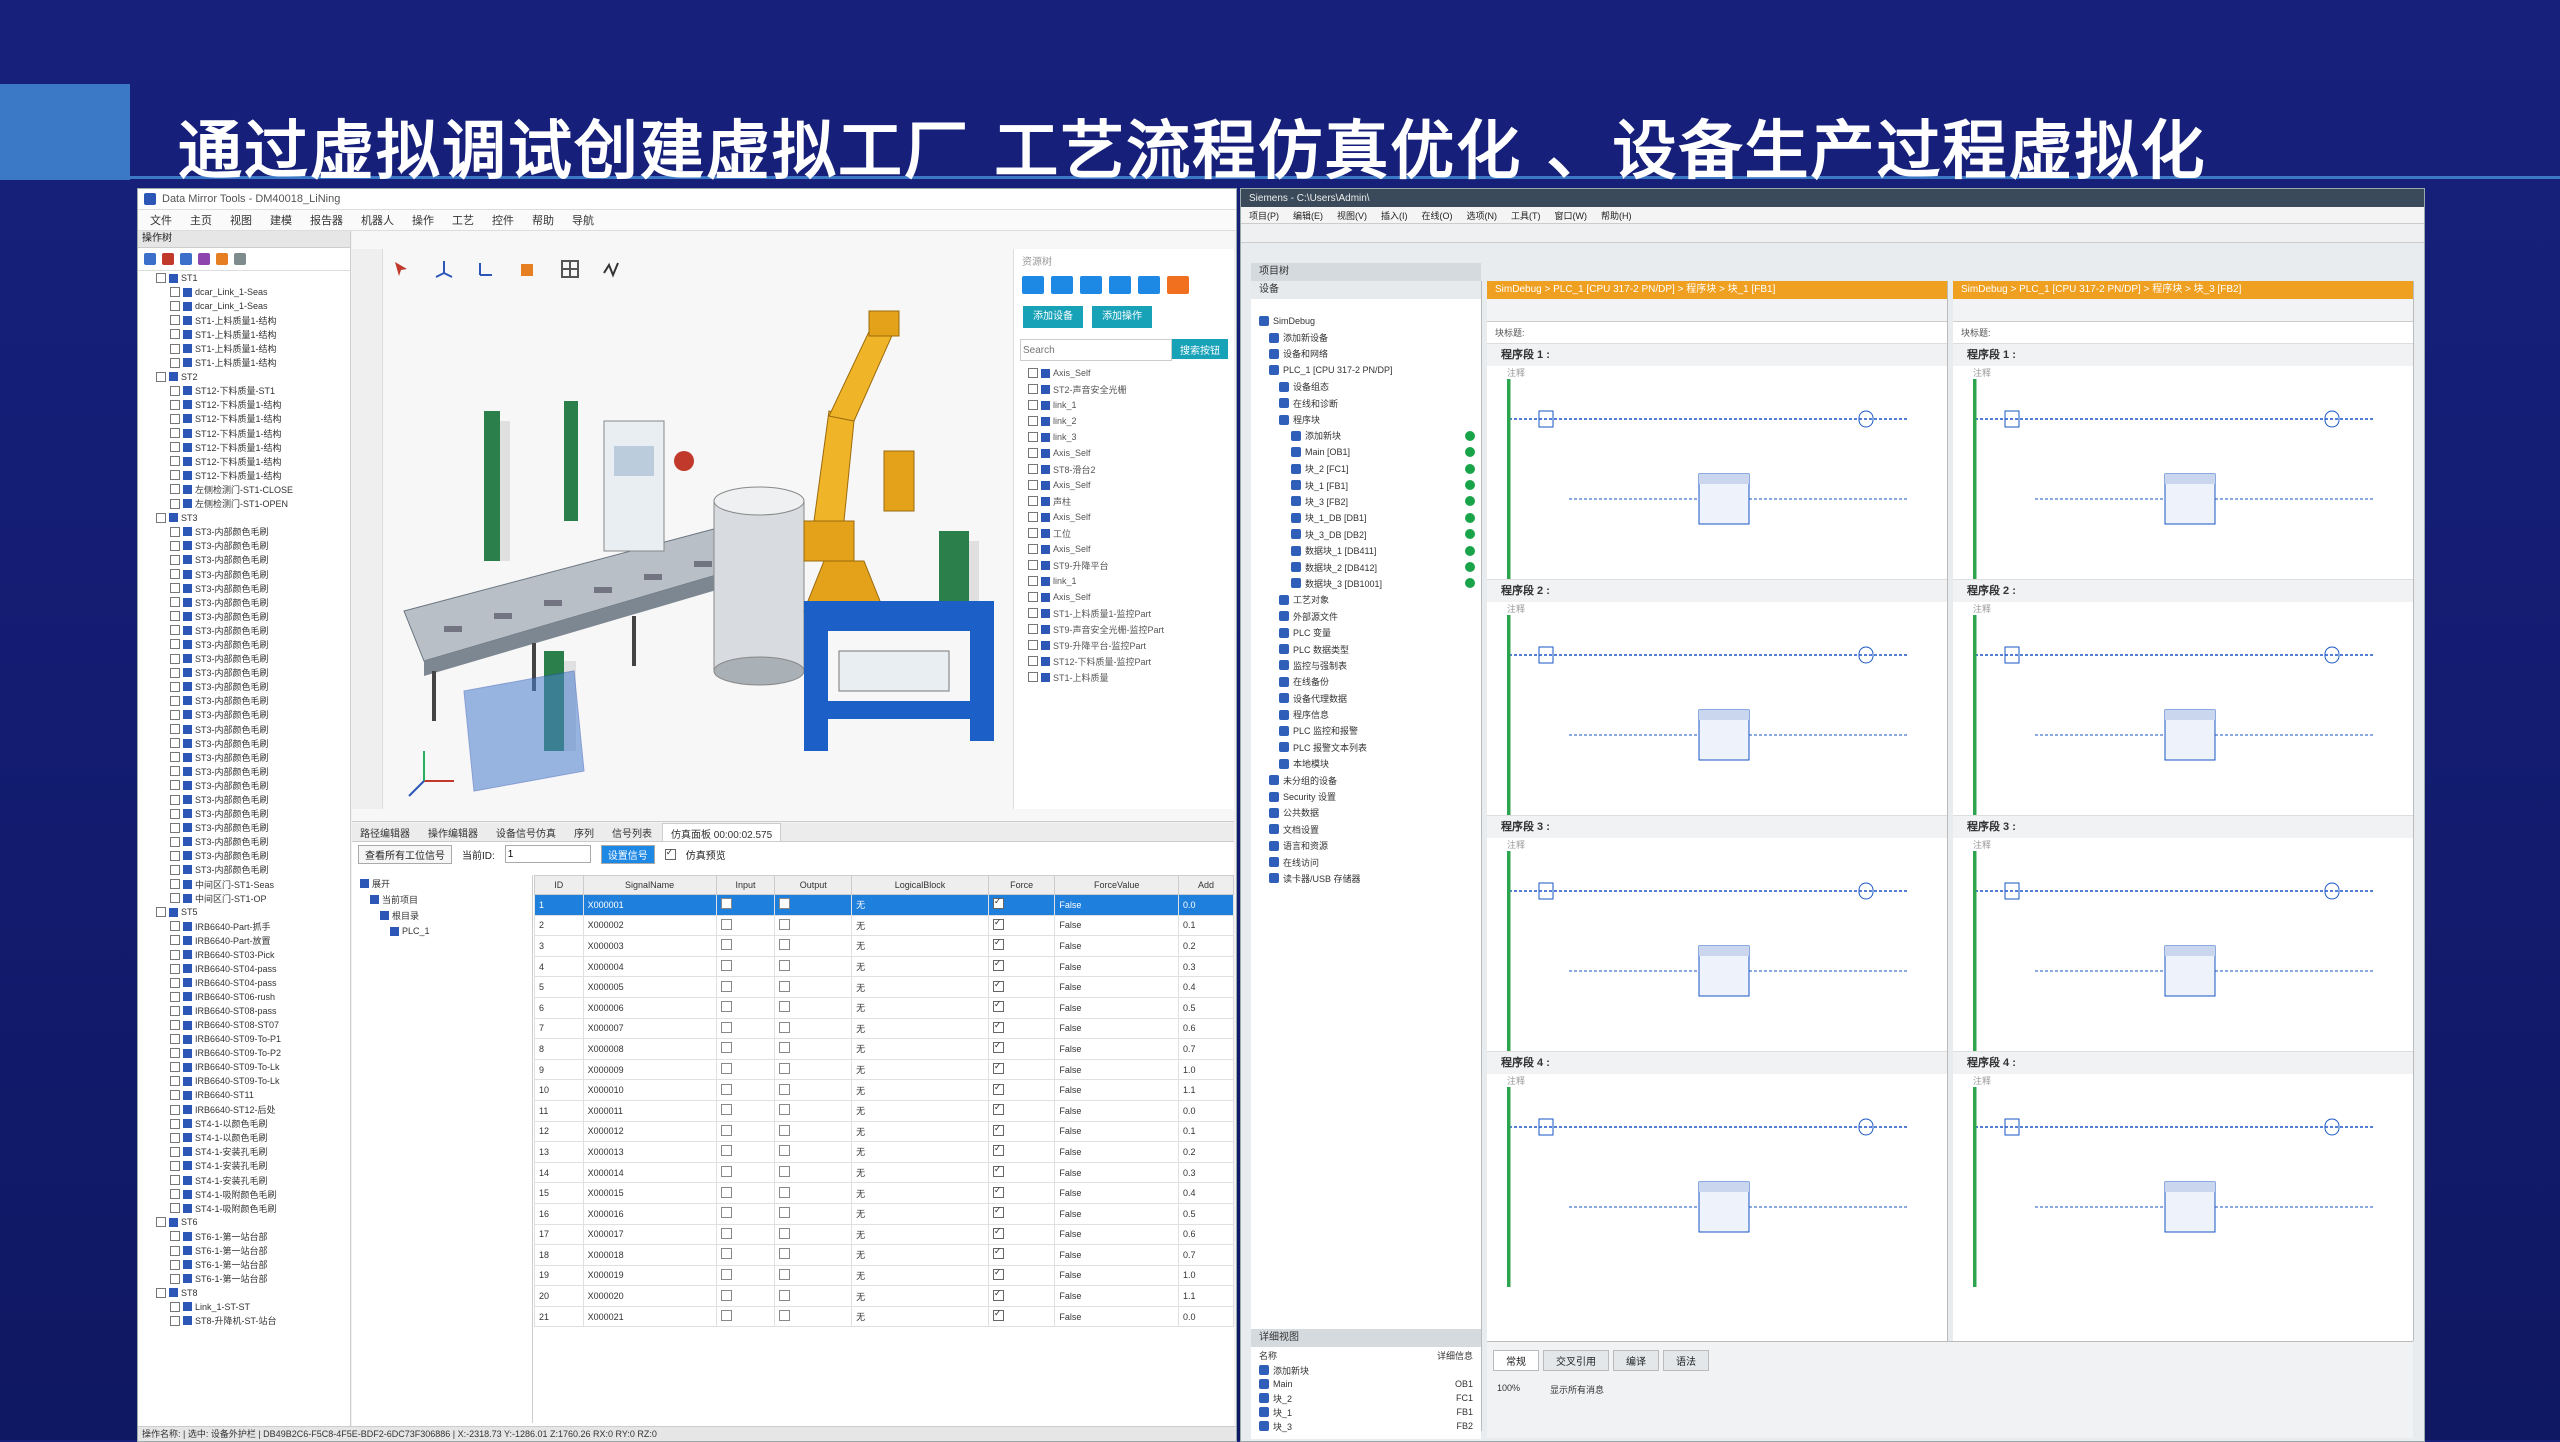  What do you see at coordinates (1366, 370) in the screenshot?
I see `project-tree-row: PLC_1 [CPU 317-2 PN/DP]` at bounding box center [1366, 370].